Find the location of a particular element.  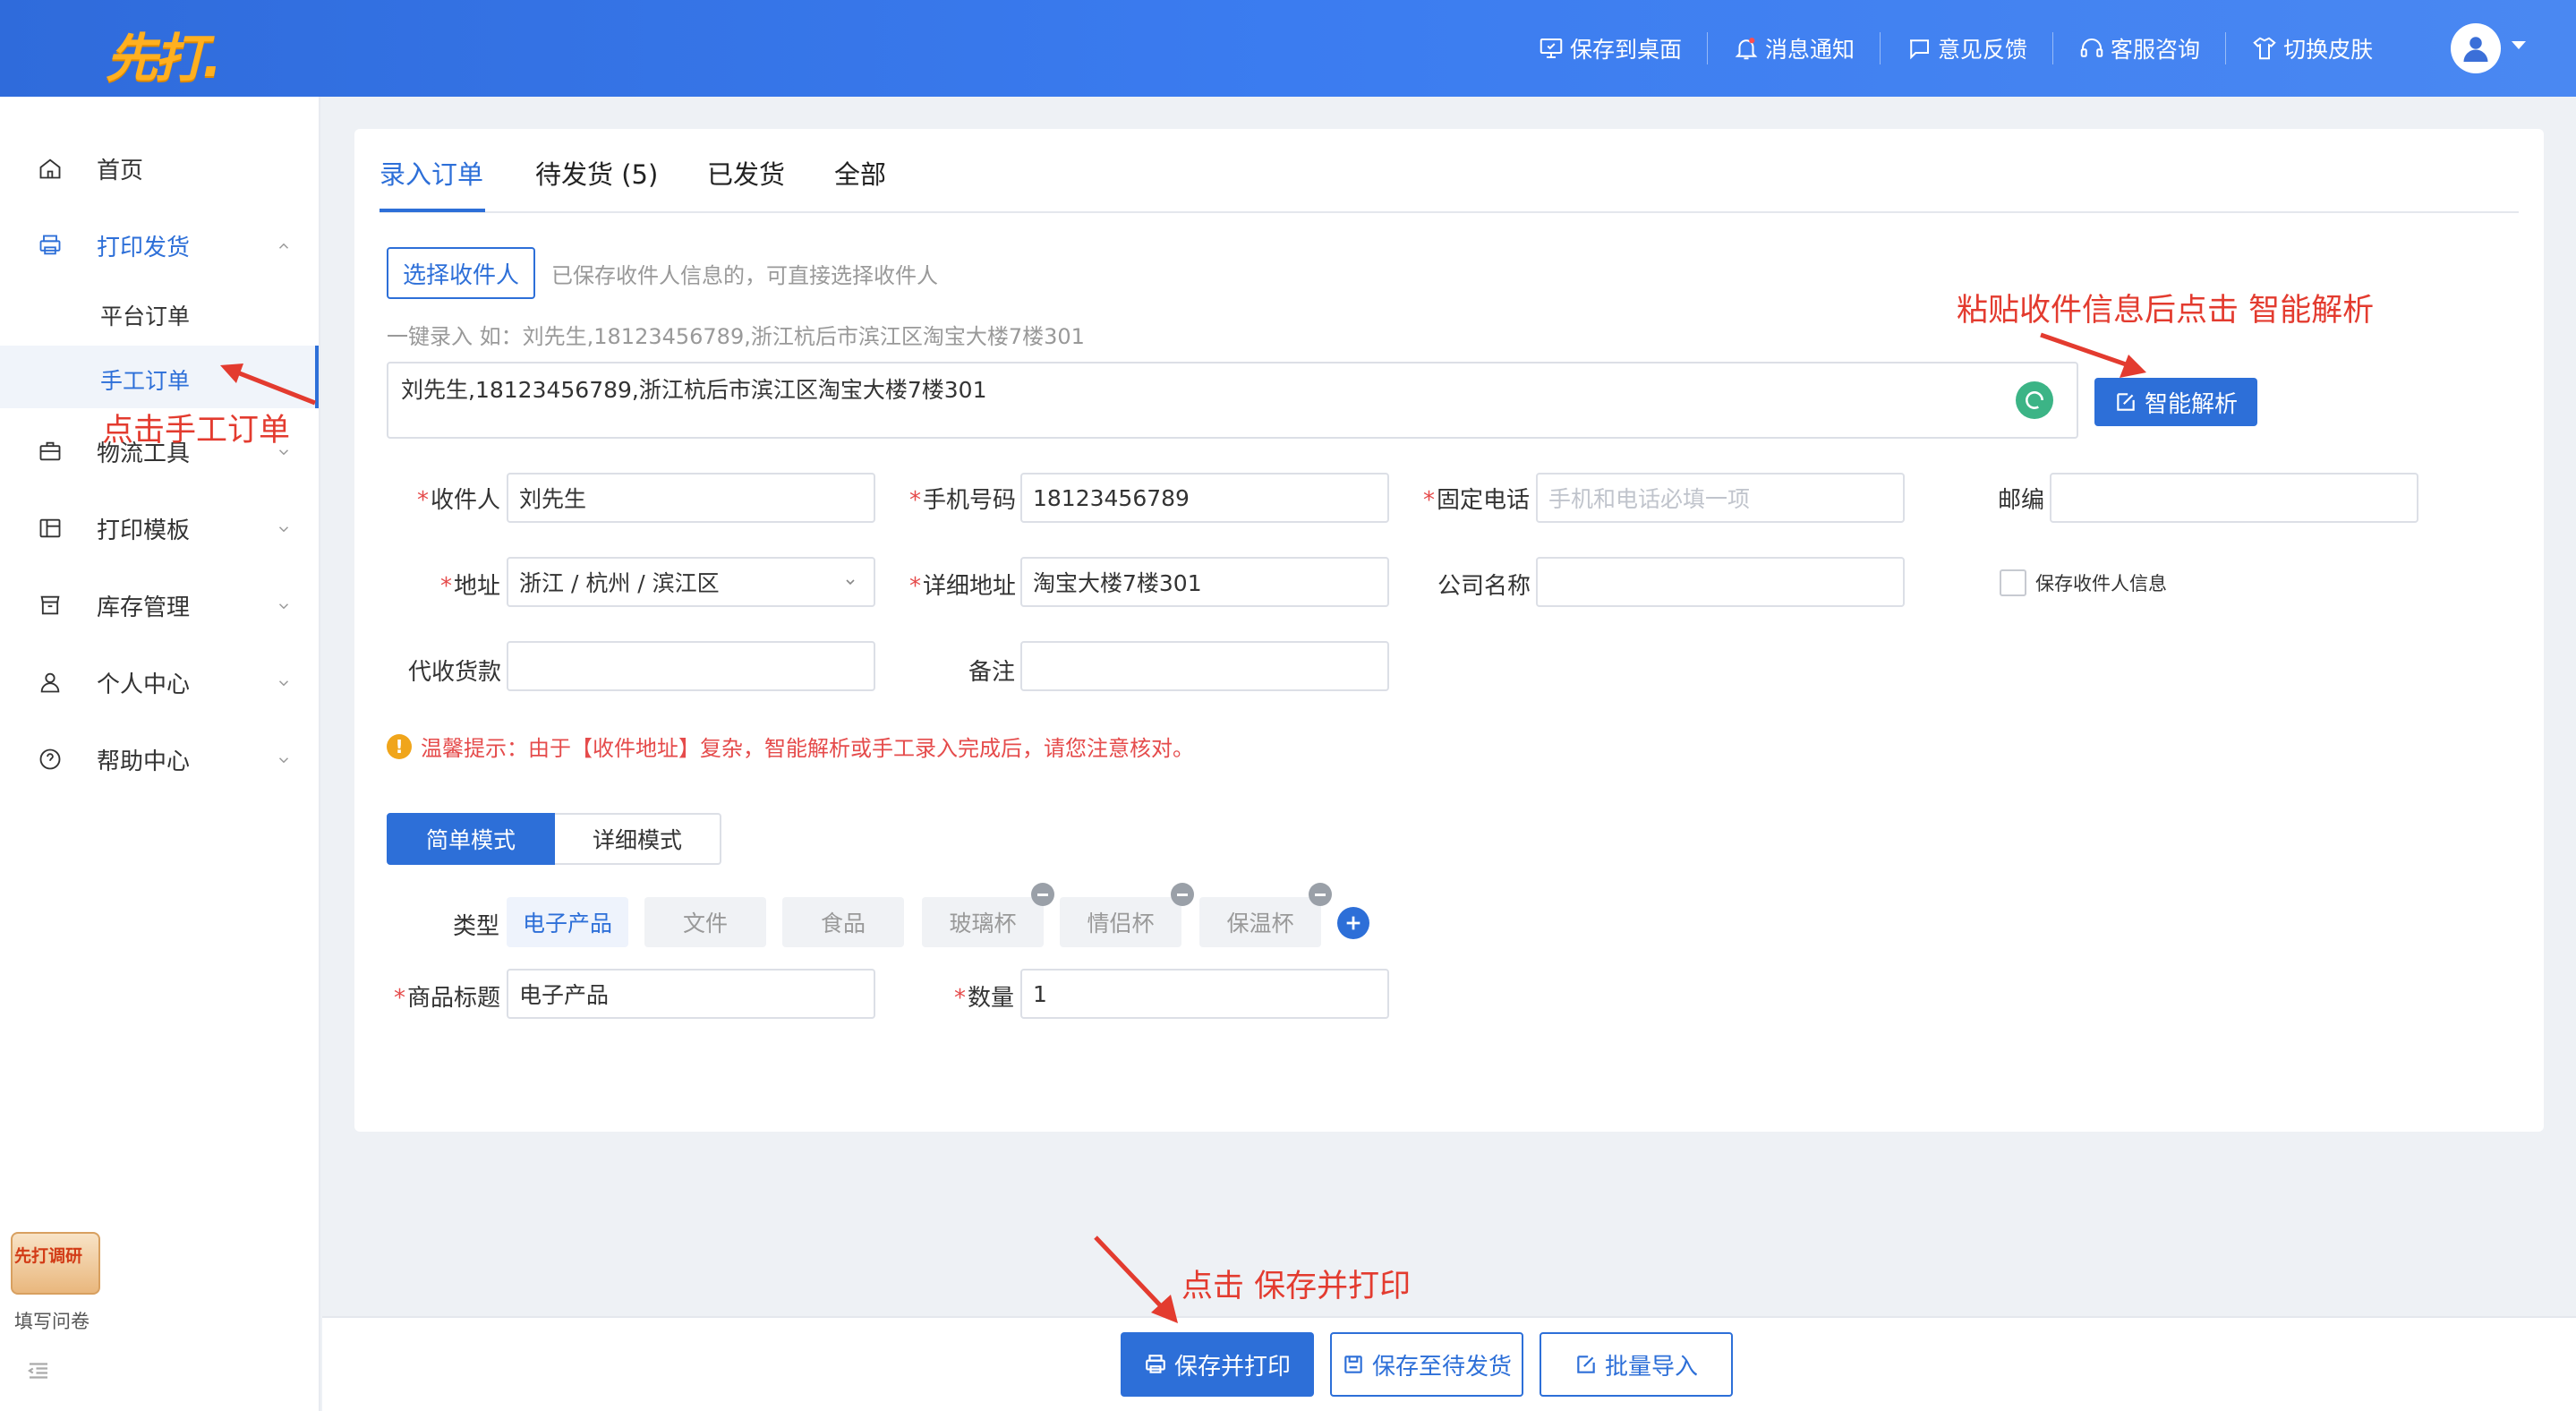

quantity-input: 1 is located at coordinates (1204, 994).